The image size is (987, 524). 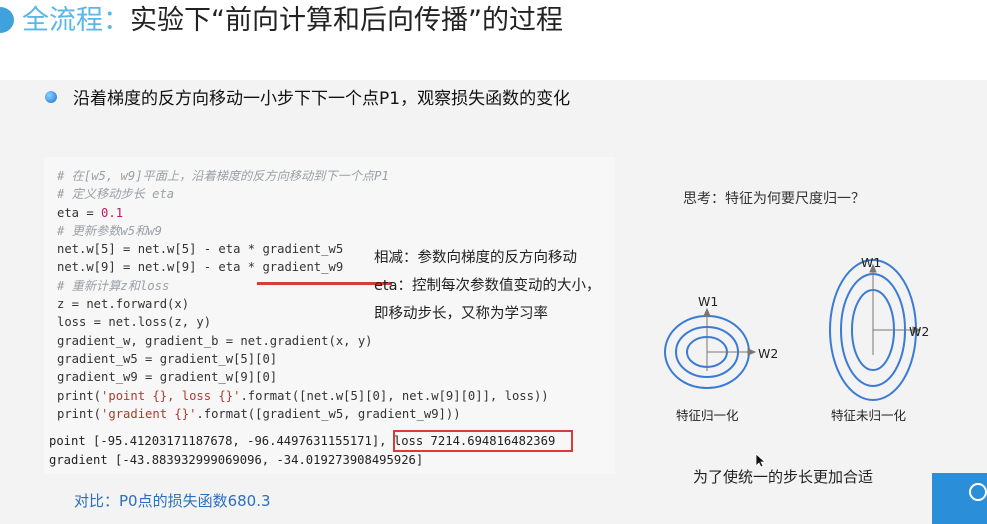 I want to click on code-line: # 在[w5, w9]平面上，沿着梯度的反方向移动到下一个点P1, so click(x=303, y=176).